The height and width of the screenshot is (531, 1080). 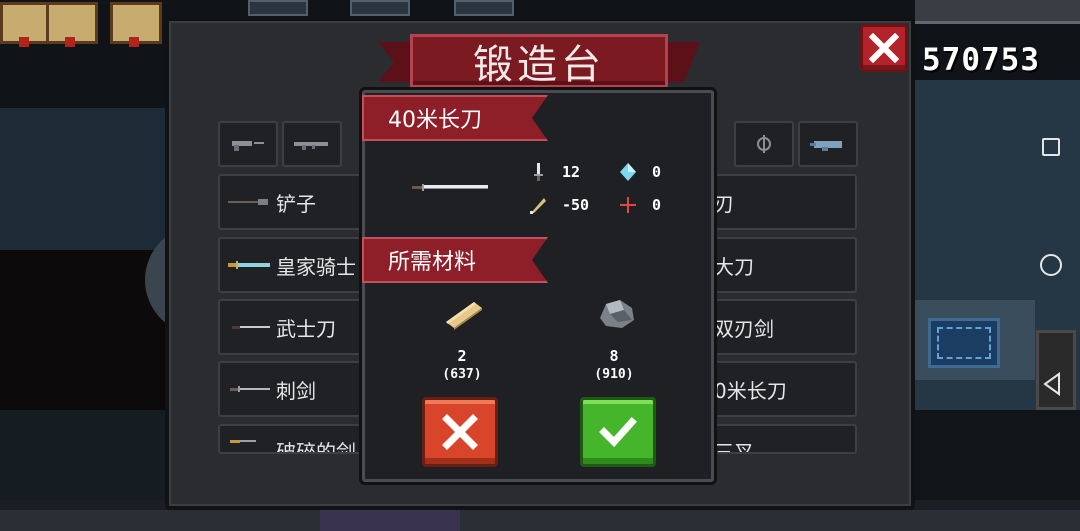 I want to click on rapier-icon, so click(x=250, y=389).